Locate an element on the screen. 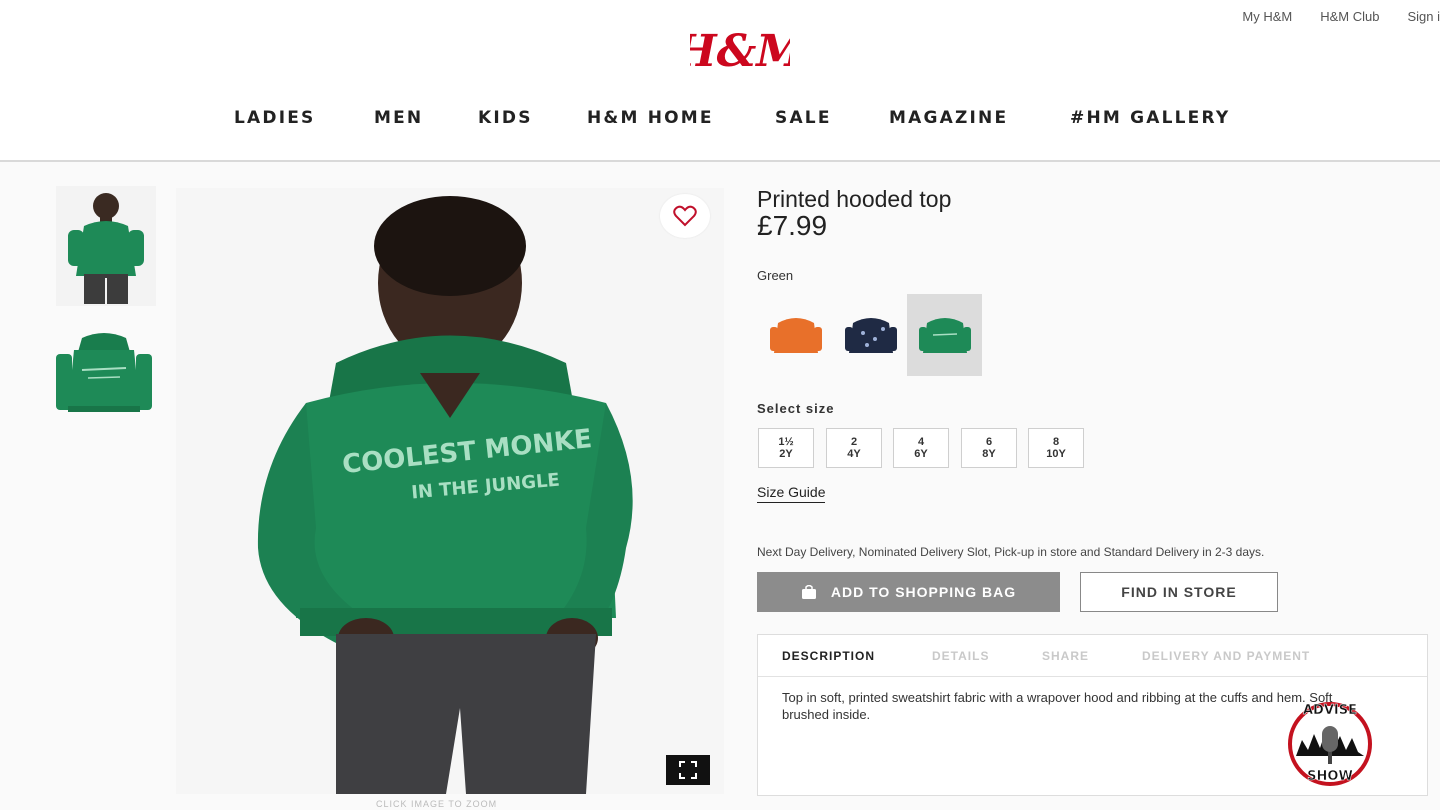 The image size is (1440, 810). size-age: 1½ is located at coordinates (786, 442).